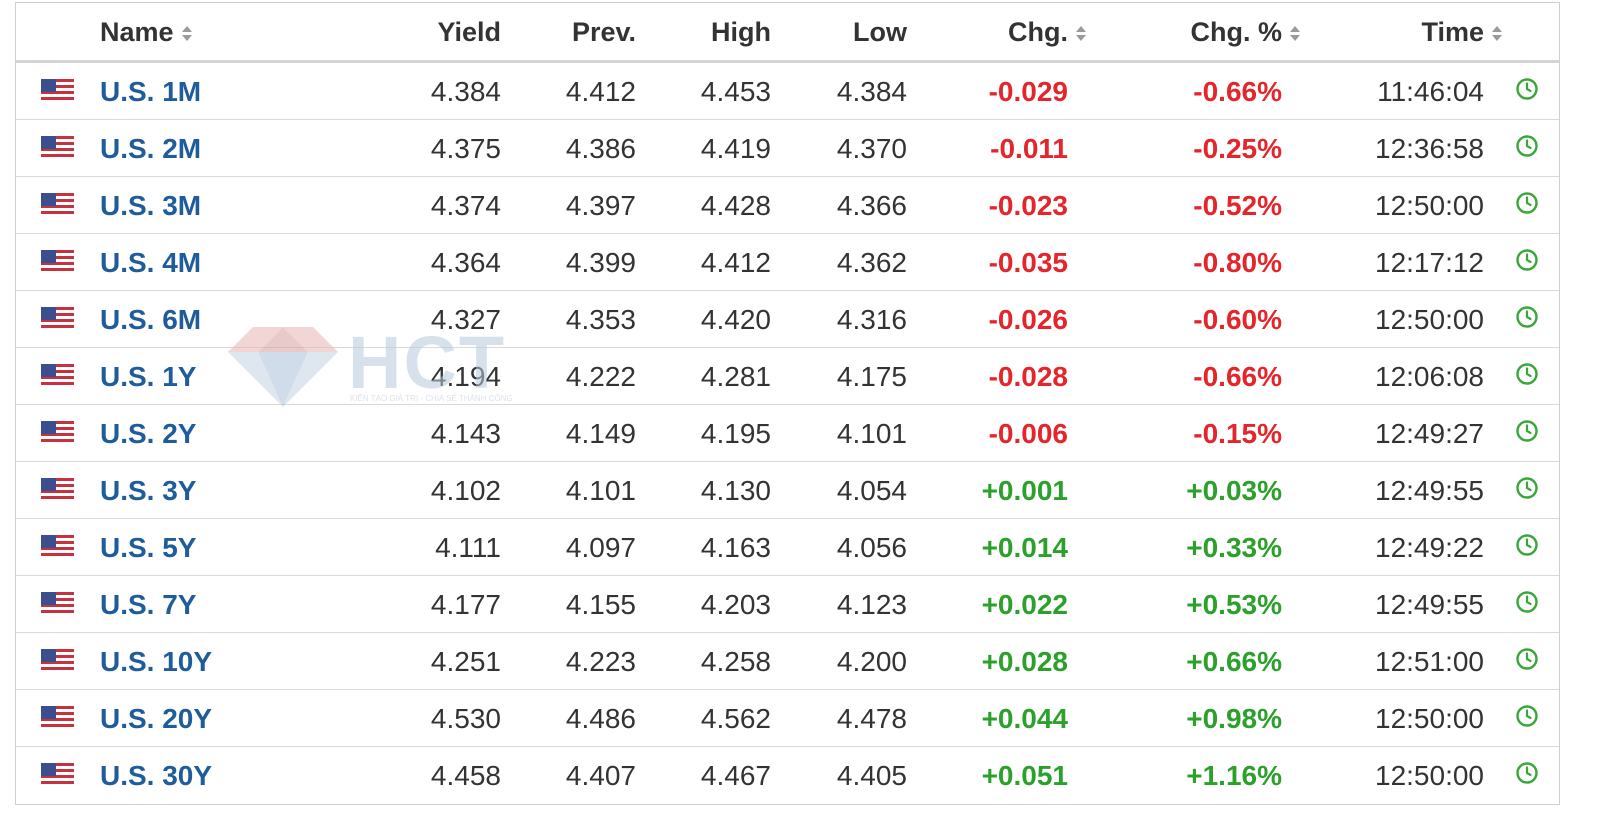 Image resolution: width=1600 pixels, height=835 pixels. I want to click on prev-value: 4.222, so click(600, 376).